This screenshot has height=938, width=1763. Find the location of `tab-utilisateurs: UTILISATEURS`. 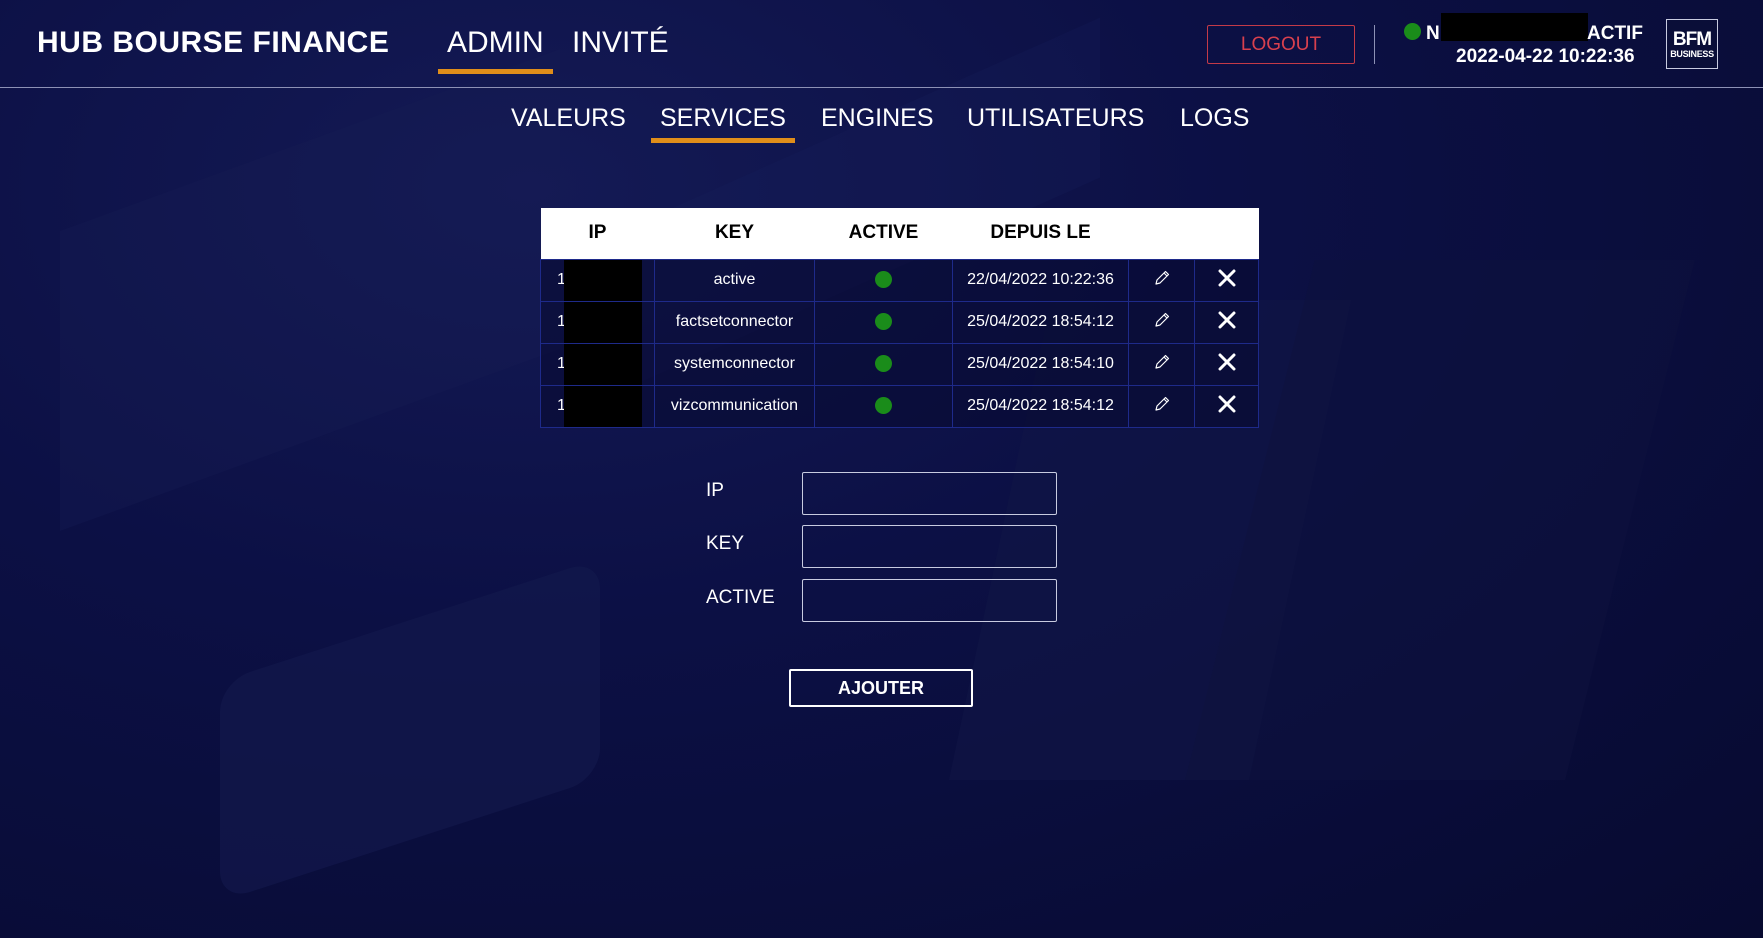

tab-utilisateurs: UTILISATEURS is located at coordinates (1055, 121).